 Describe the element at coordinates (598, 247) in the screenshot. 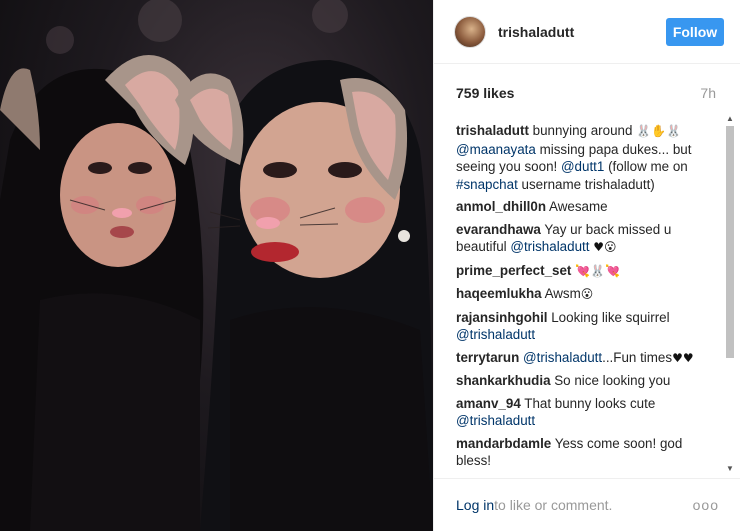

I see `emoji-icon: ♥` at that location.